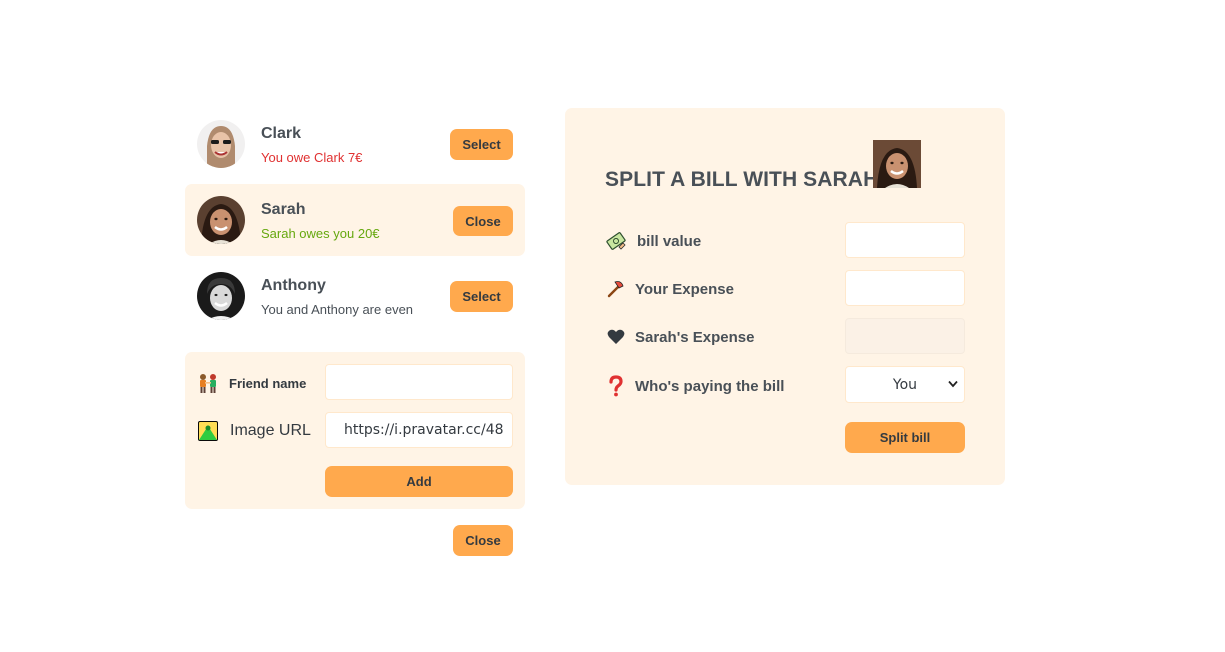 This screenshot has height=652, width=1225. I want to click on friend-item-sarah: Sarah Sarah owes you 20€ Close, so click(355, 220).